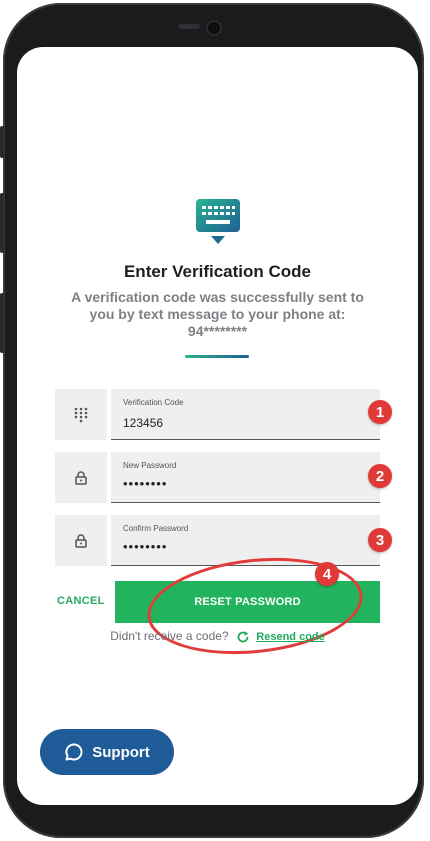 This screenshot has height=841, width=430. Describe the element at coordinates (245, 414) in the screenshot. I see `verification-code-field: Verification Code 123456` at that location.